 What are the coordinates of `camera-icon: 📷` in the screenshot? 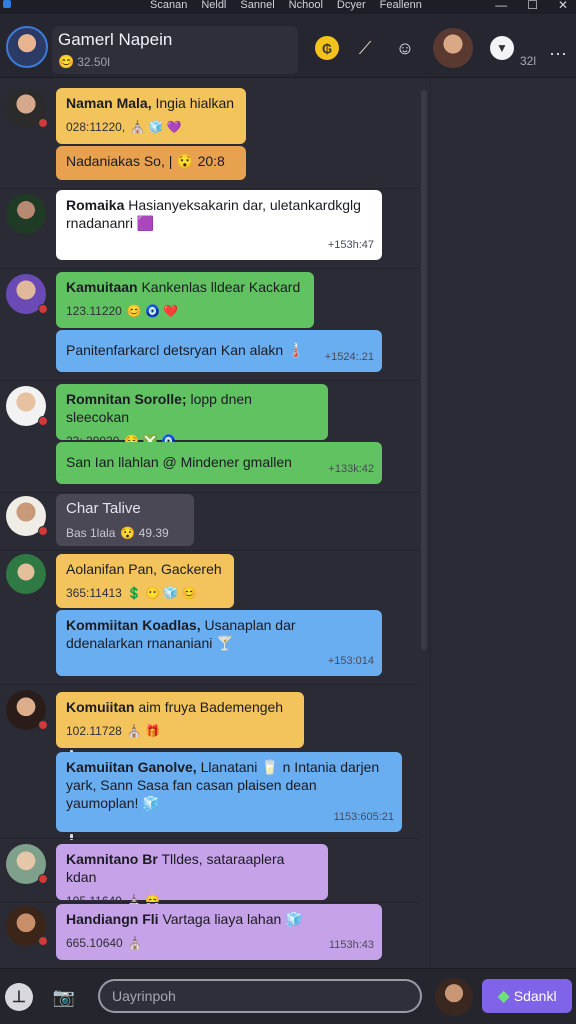 It's located at (64, 997).